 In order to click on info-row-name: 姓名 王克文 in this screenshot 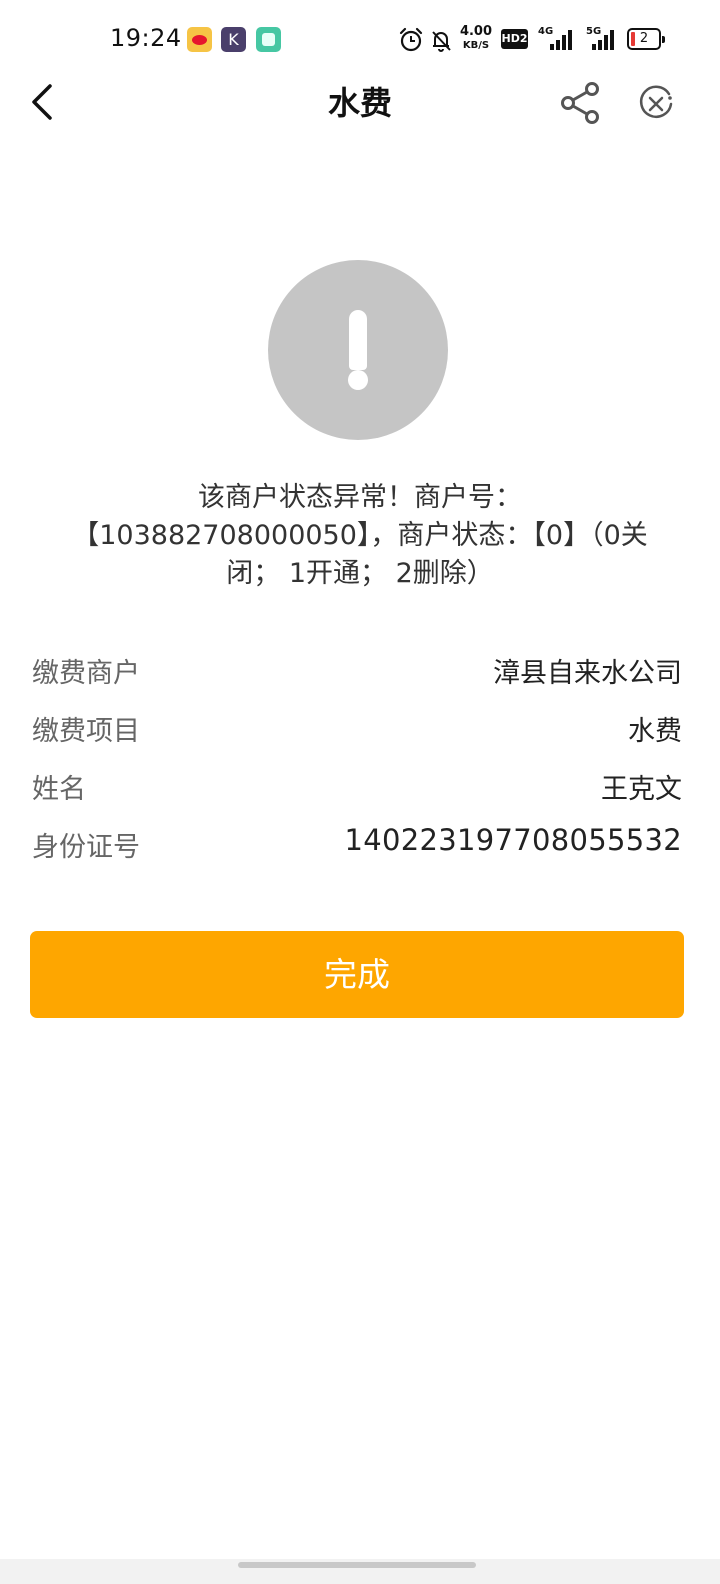, I will do `click(357, 788)`.